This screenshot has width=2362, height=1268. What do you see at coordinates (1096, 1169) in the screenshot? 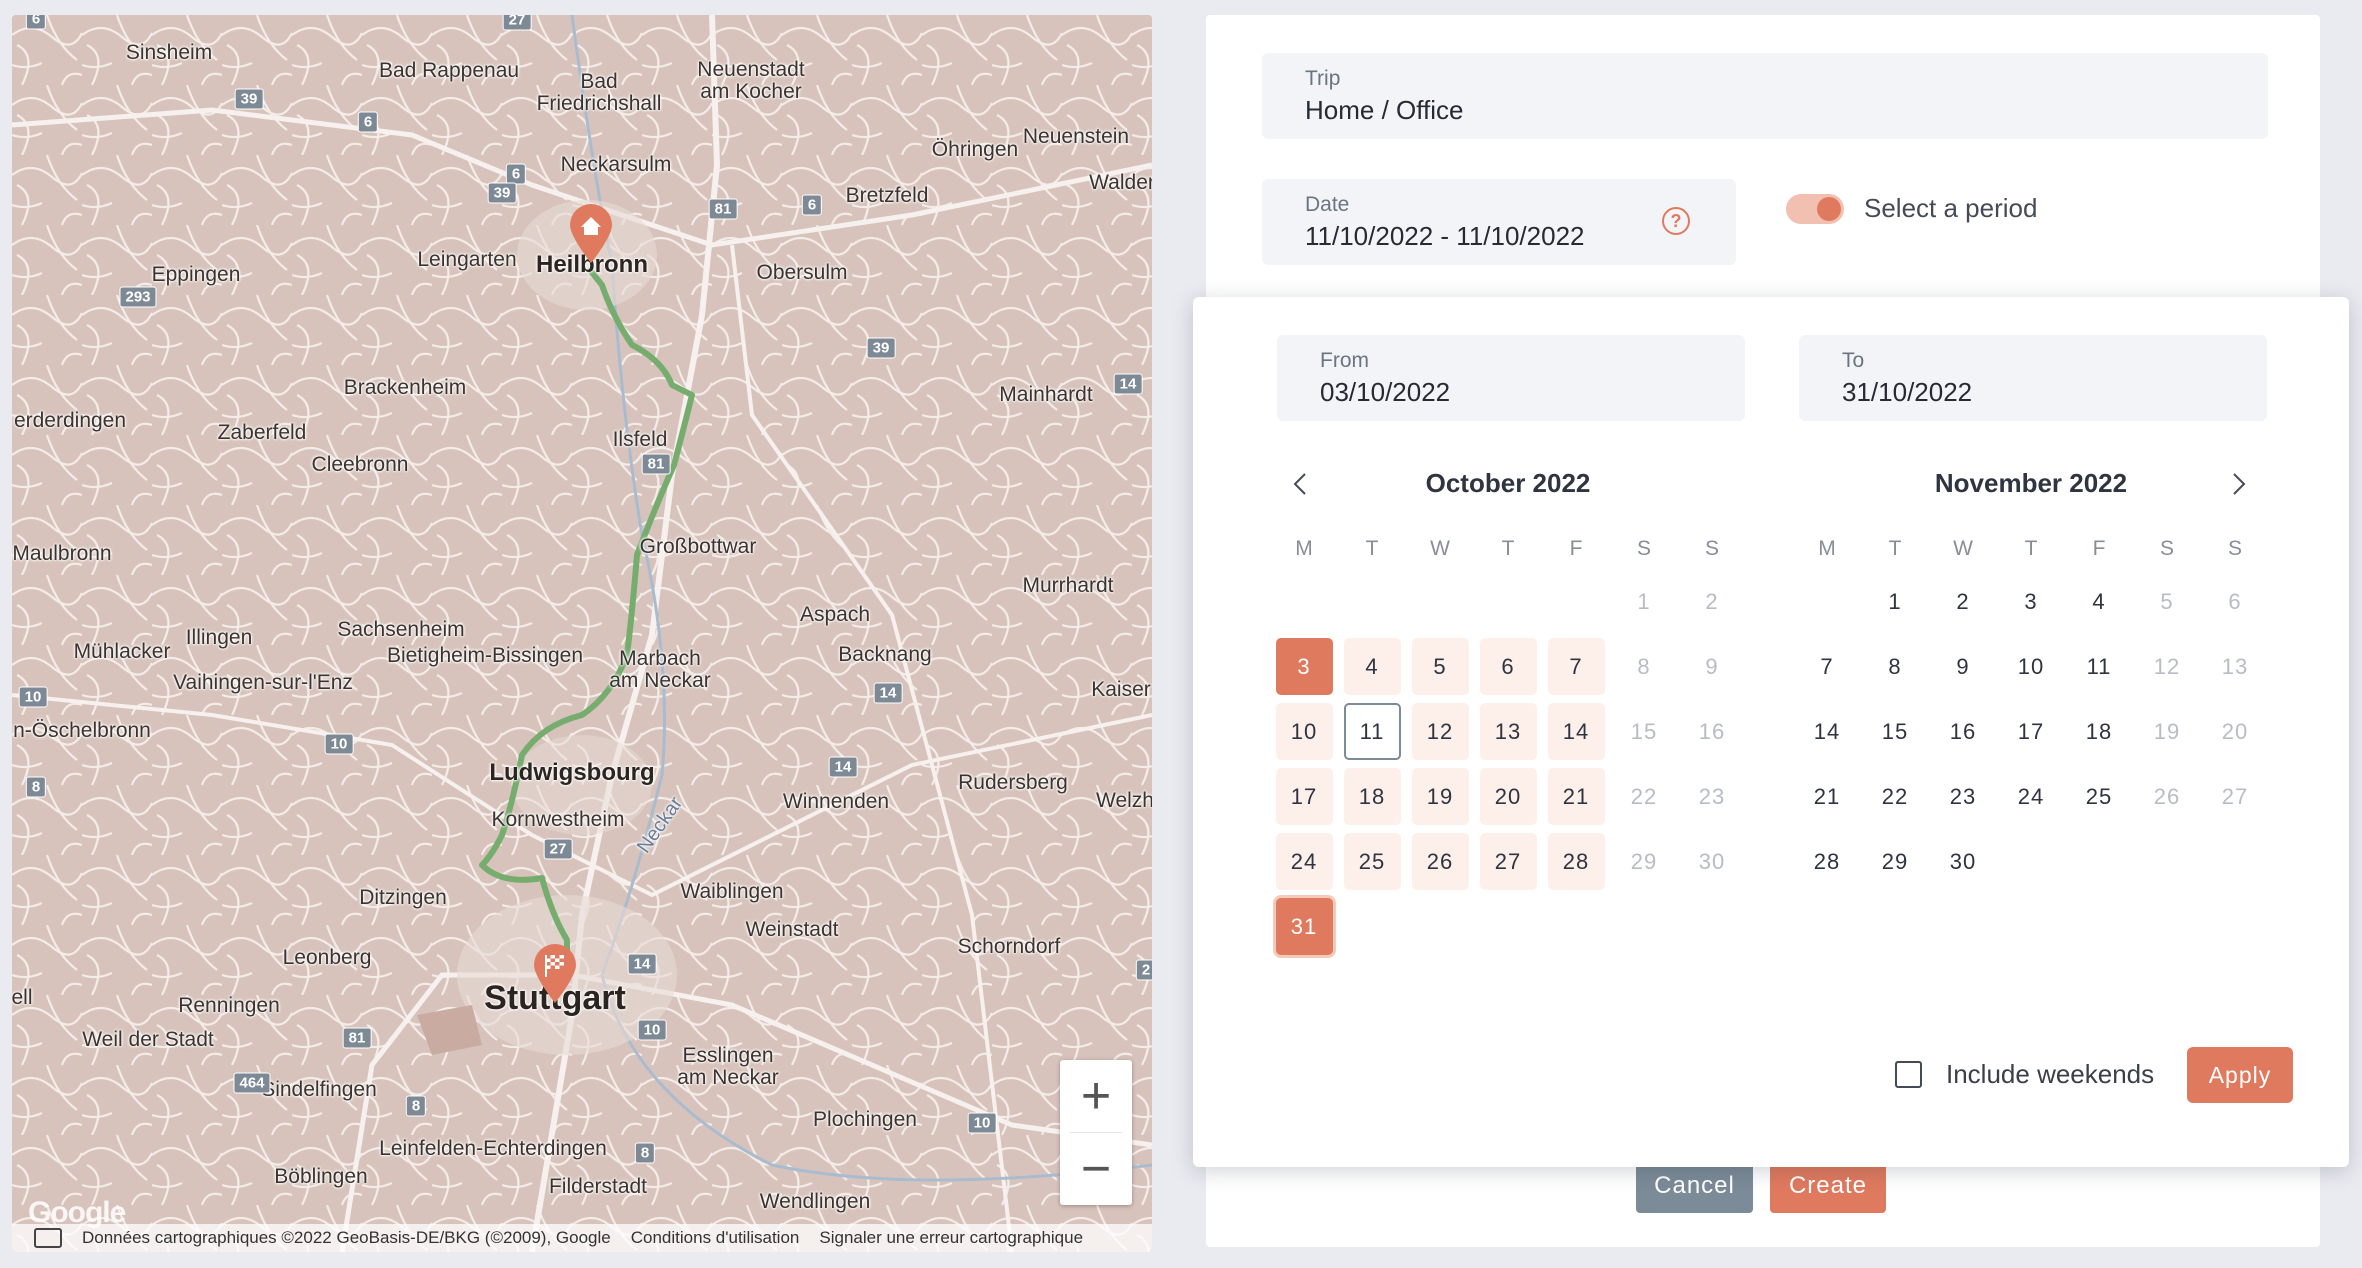
I see `zoom-out-button: −` at bounding box center [1096, 1169].